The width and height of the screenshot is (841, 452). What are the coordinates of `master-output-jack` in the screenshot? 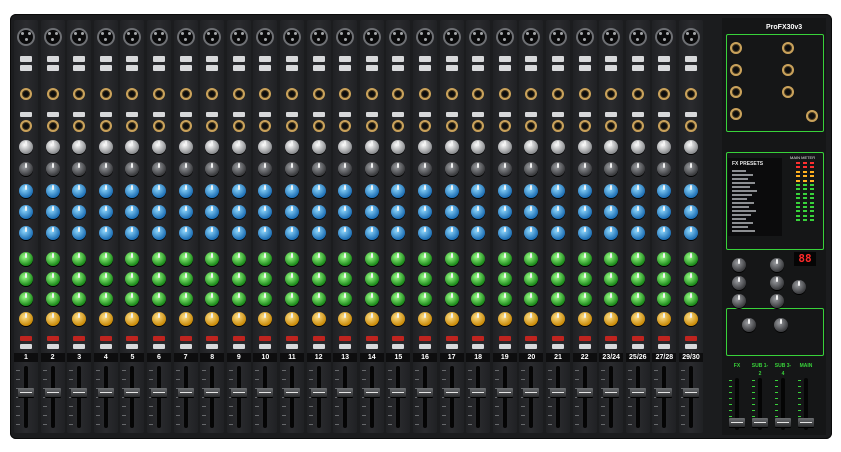 It's located at (736, 48).